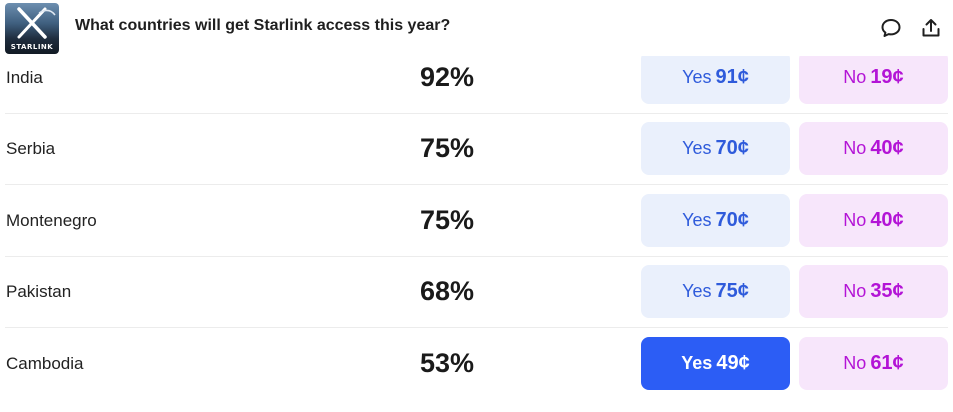 The image size is (953, 412). What do you see at coordinates (732, 291) in the screenshot?
I see `yes-price: 75¢` at bounding box center [732, 291].